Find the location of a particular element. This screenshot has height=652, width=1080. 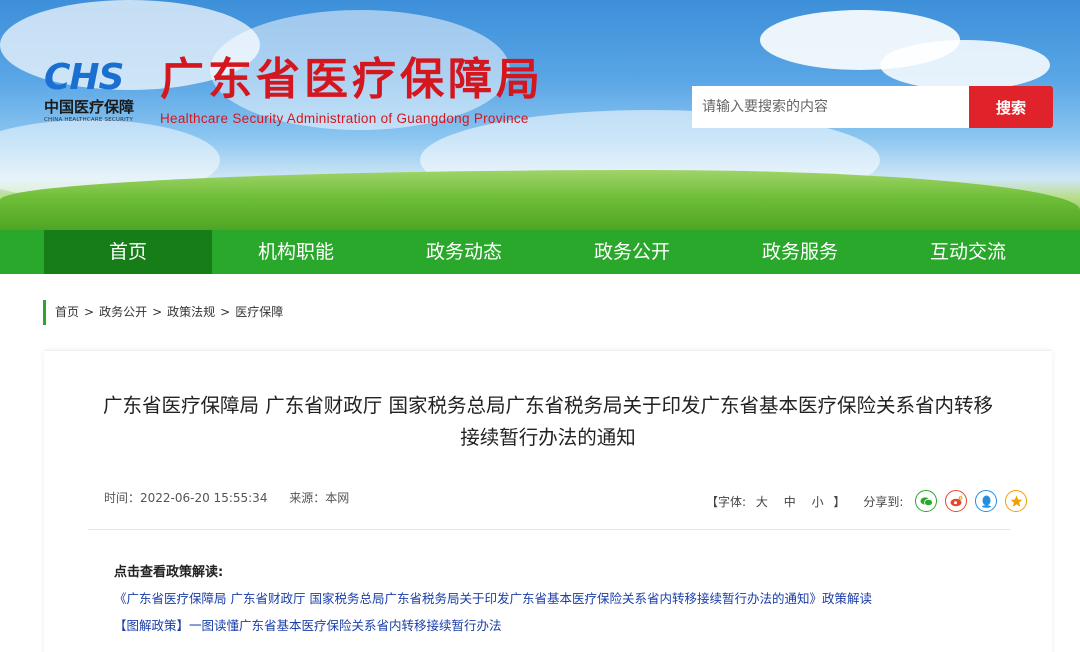

font-size-control: 【字体: 大 中 小 】 is located at coordinates (775, 501).